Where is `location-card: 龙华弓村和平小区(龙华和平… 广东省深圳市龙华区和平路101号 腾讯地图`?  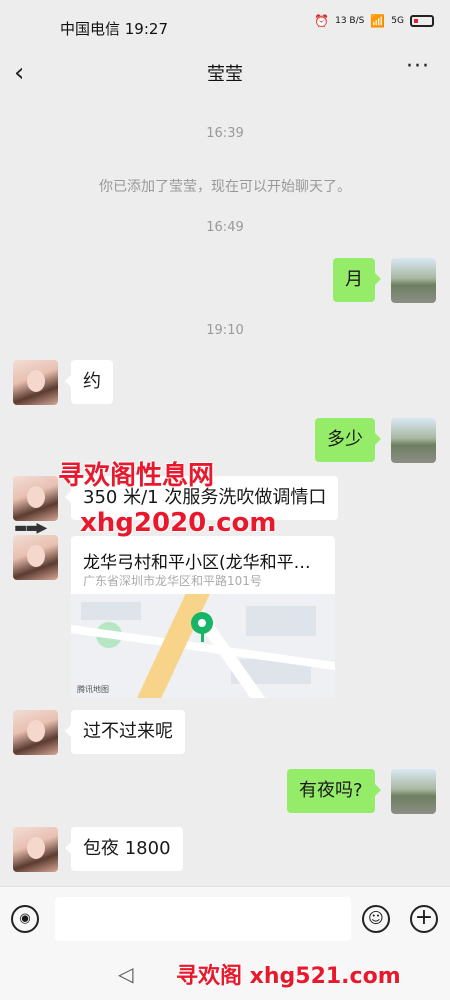 location-card: 龙华弓村和平小区(龙华和平… 广东省深圳市龙华区和平路101号 腾讯地图 is located at coordinates (203, 617).